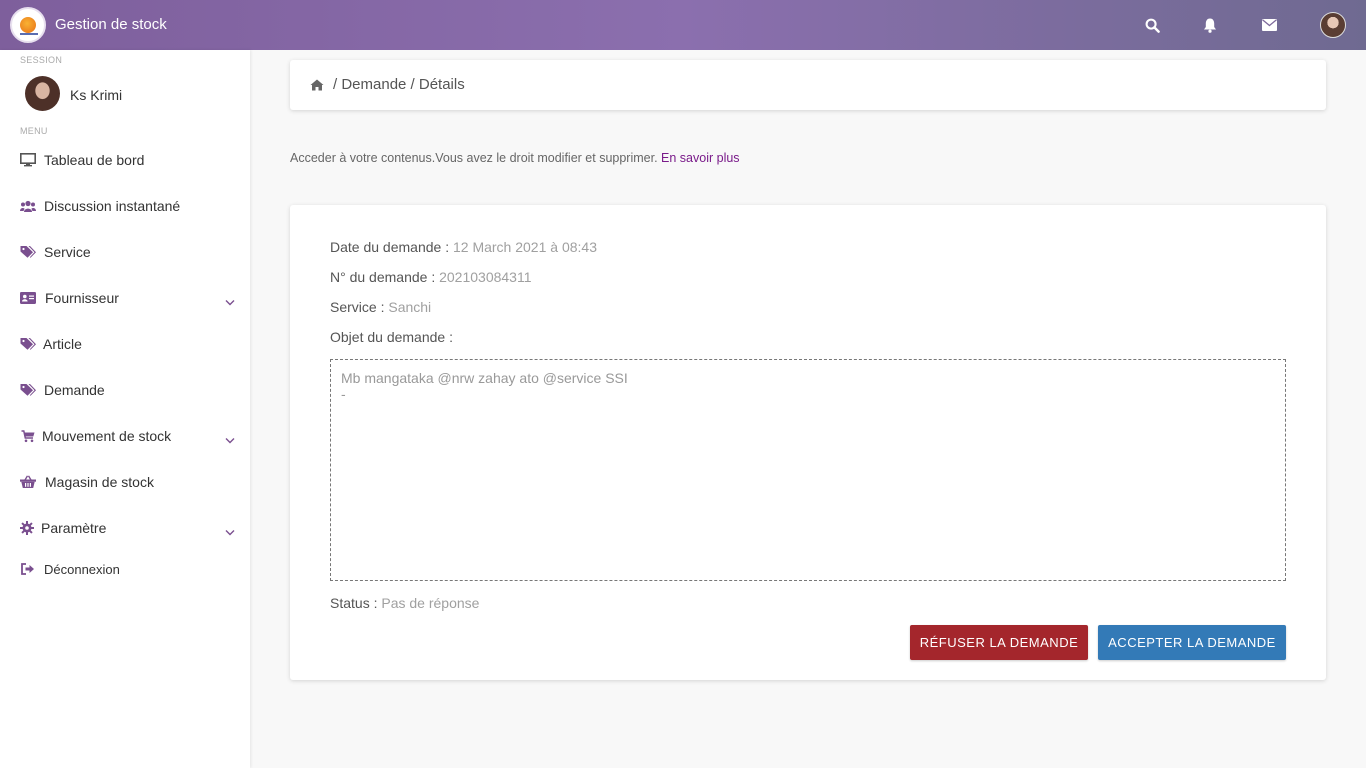  Describe the element at coordinates (41, 60) in the screenshot. I see `session-label: SESSION` at that location.